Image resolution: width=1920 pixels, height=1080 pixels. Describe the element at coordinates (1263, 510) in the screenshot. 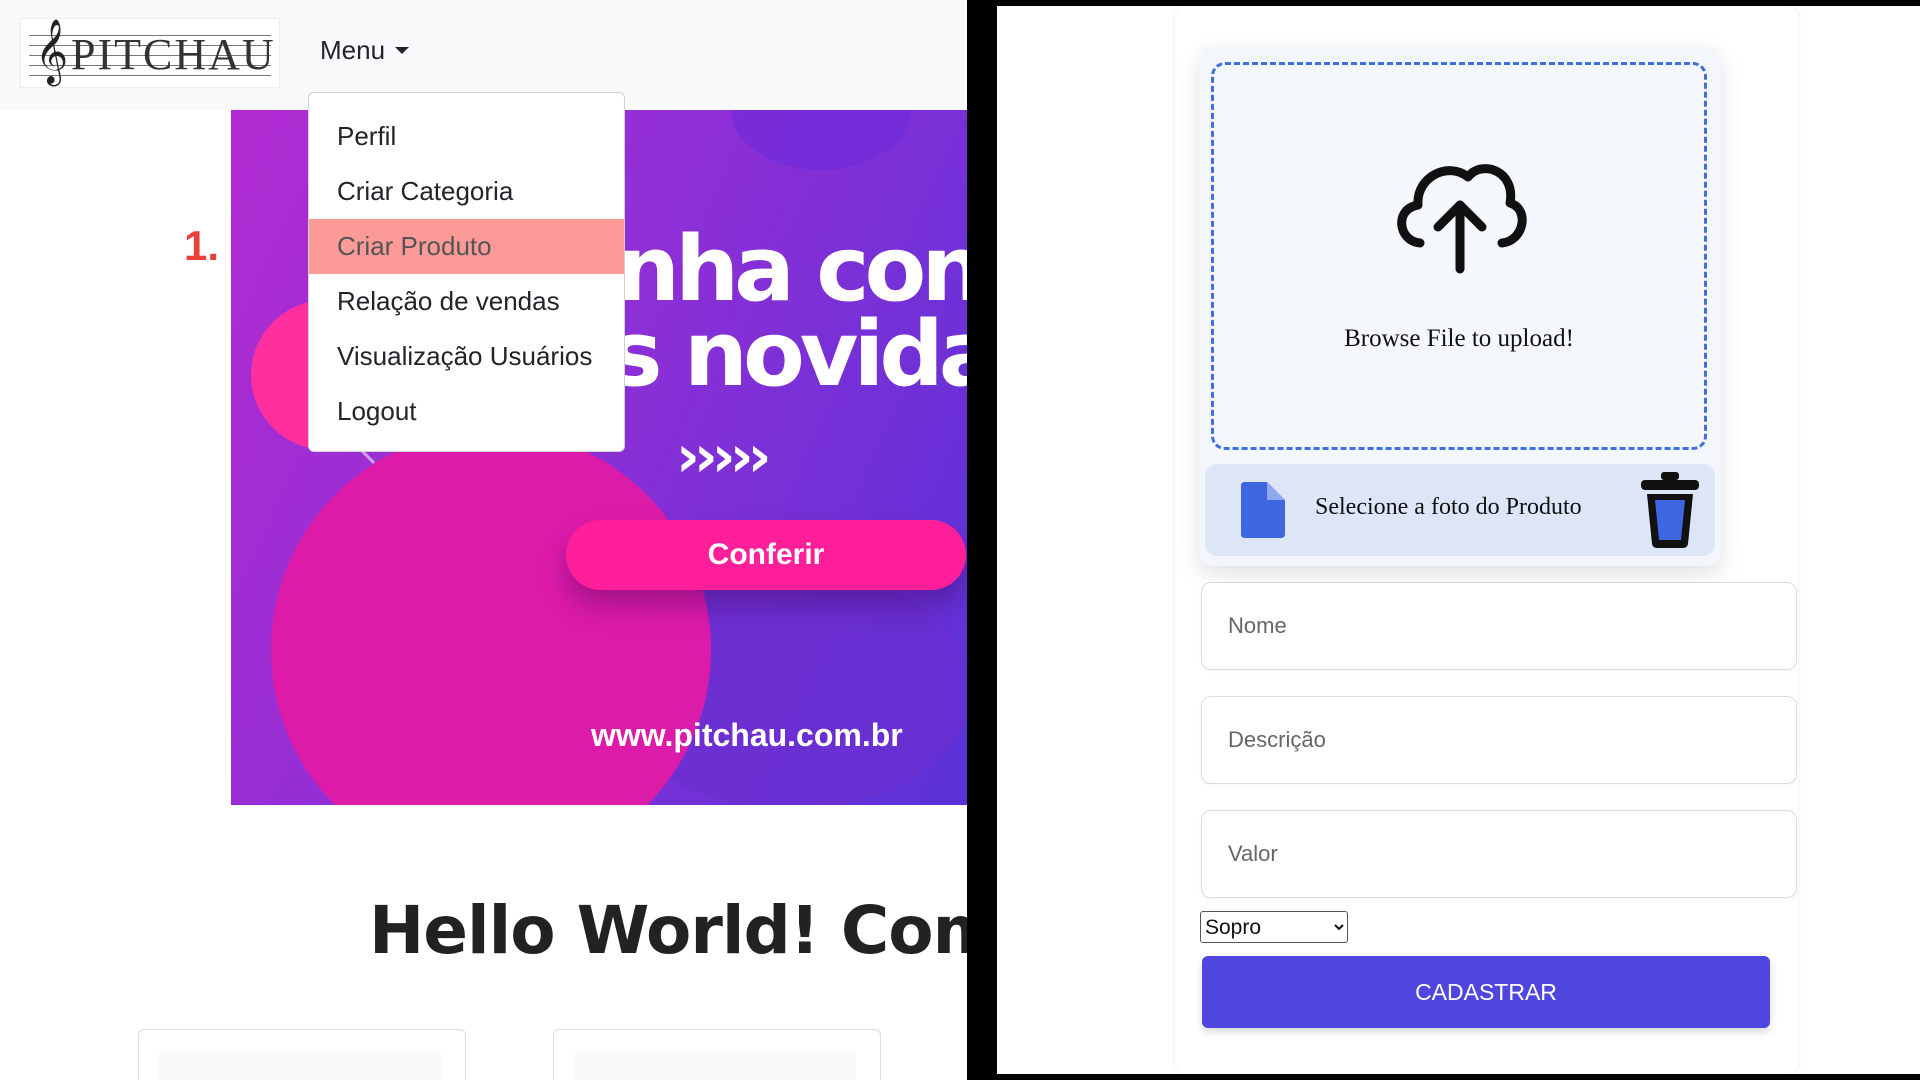

I see `file-icon` at that location.